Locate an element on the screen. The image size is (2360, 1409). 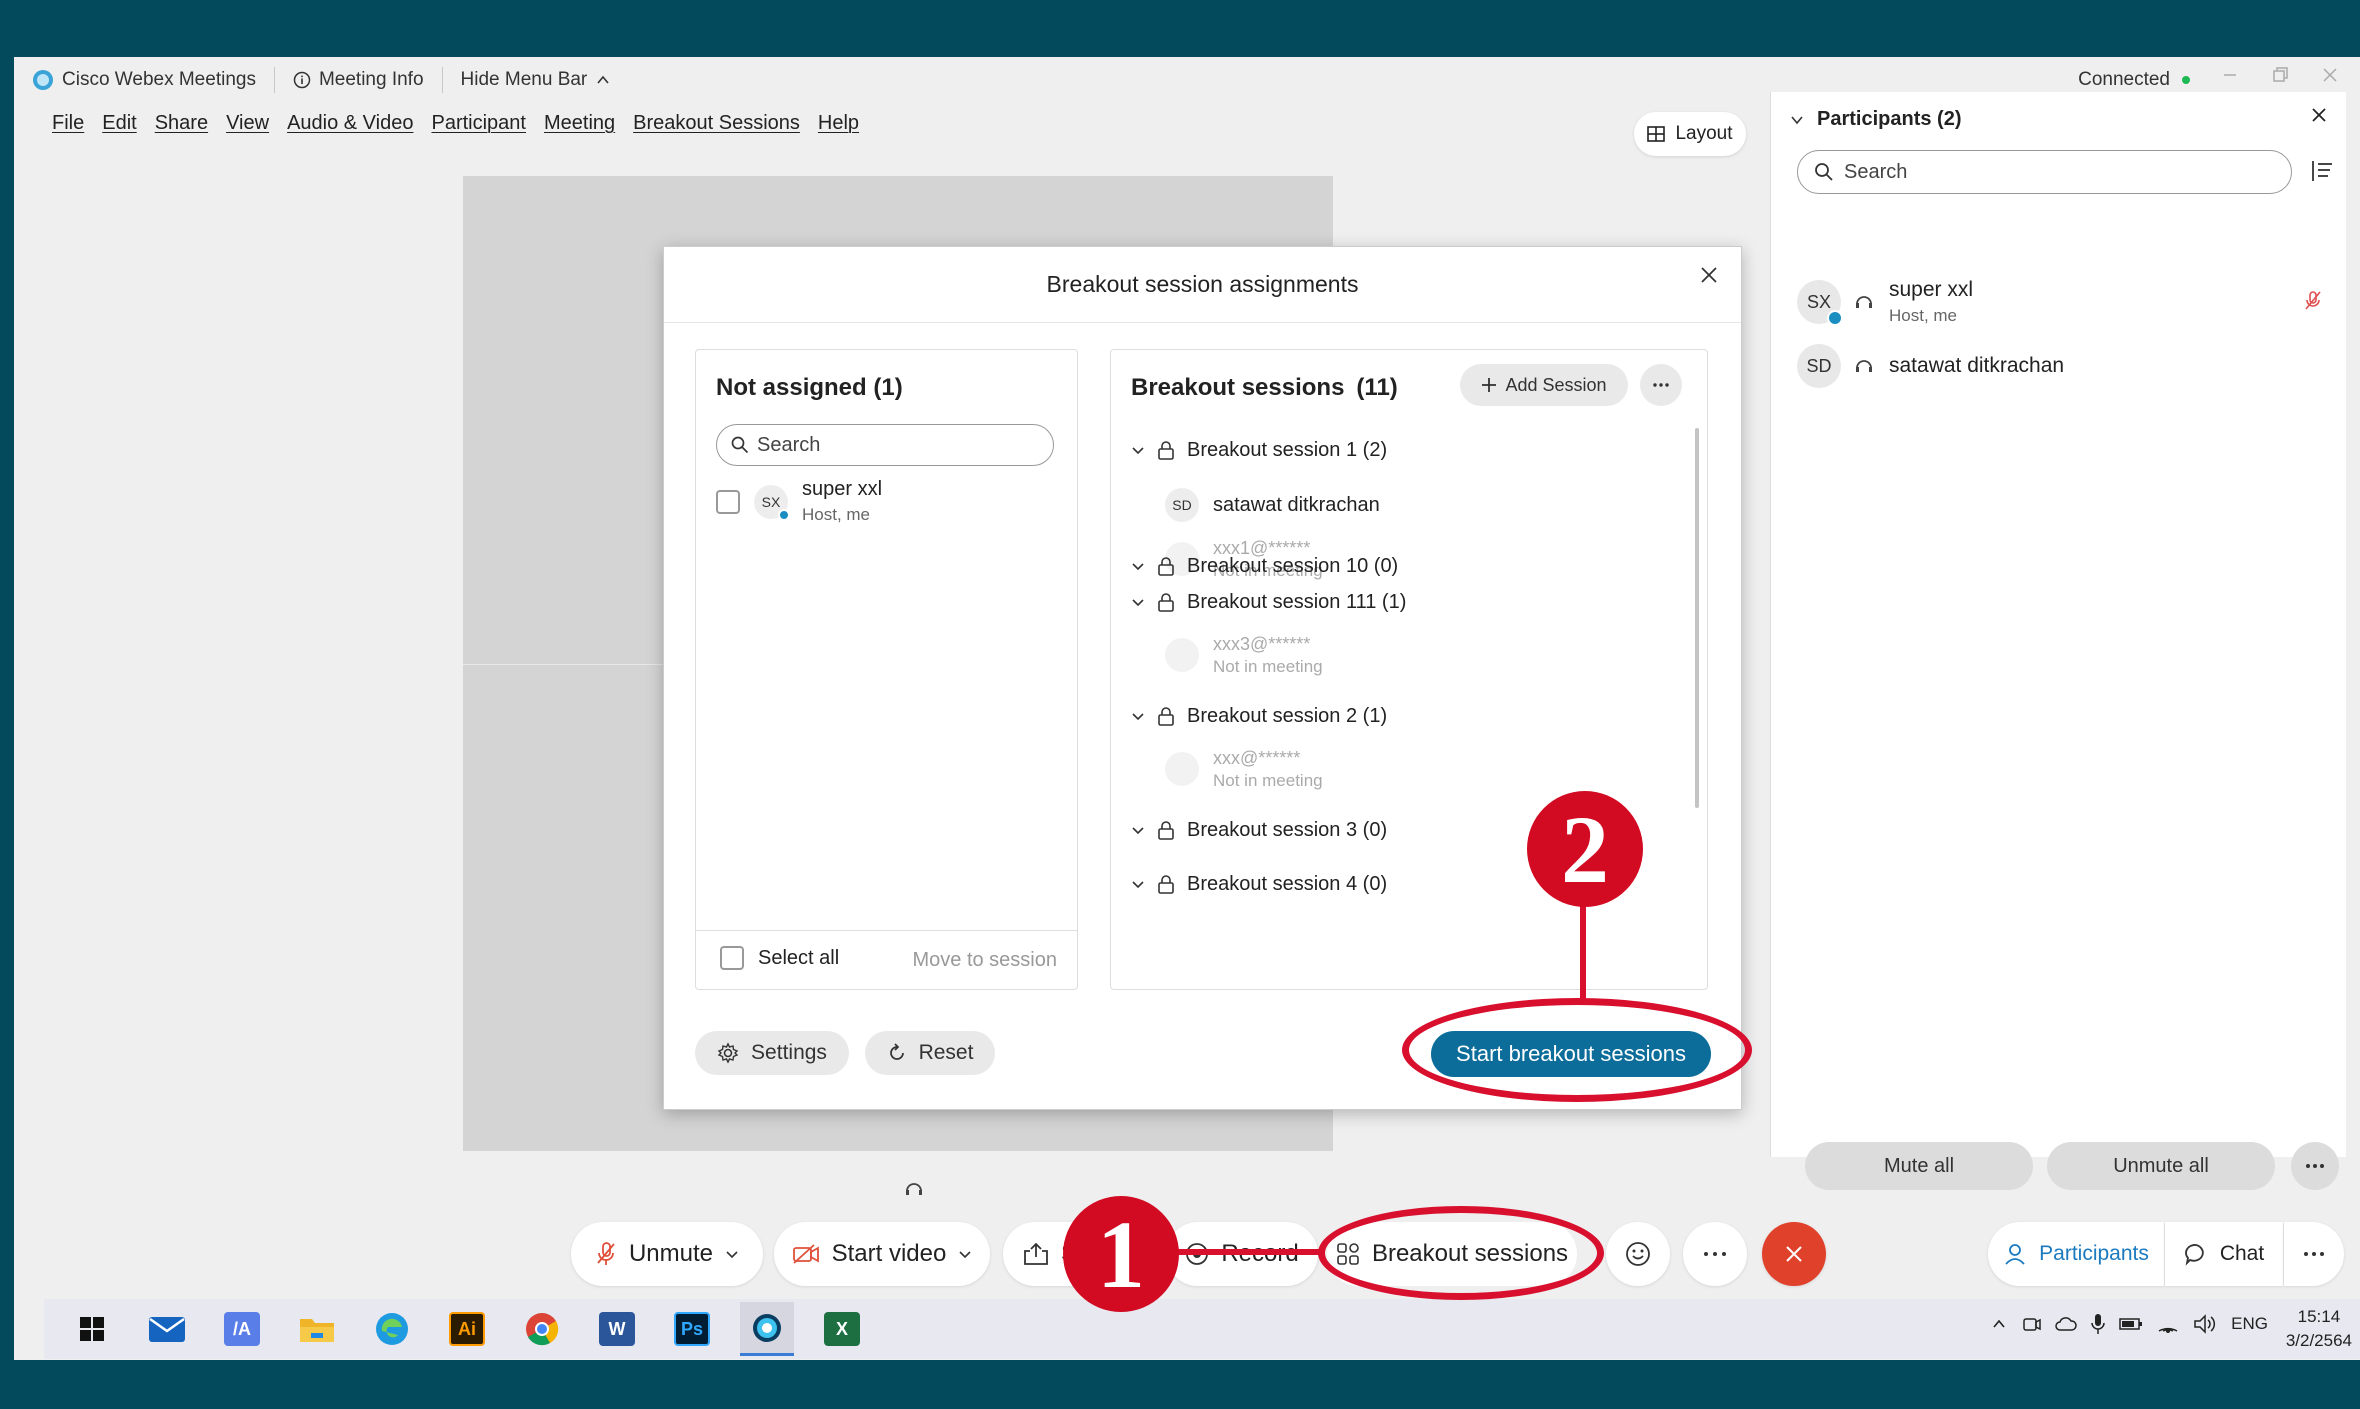
taskbar-chrome is located at coordinates (542, 1329).